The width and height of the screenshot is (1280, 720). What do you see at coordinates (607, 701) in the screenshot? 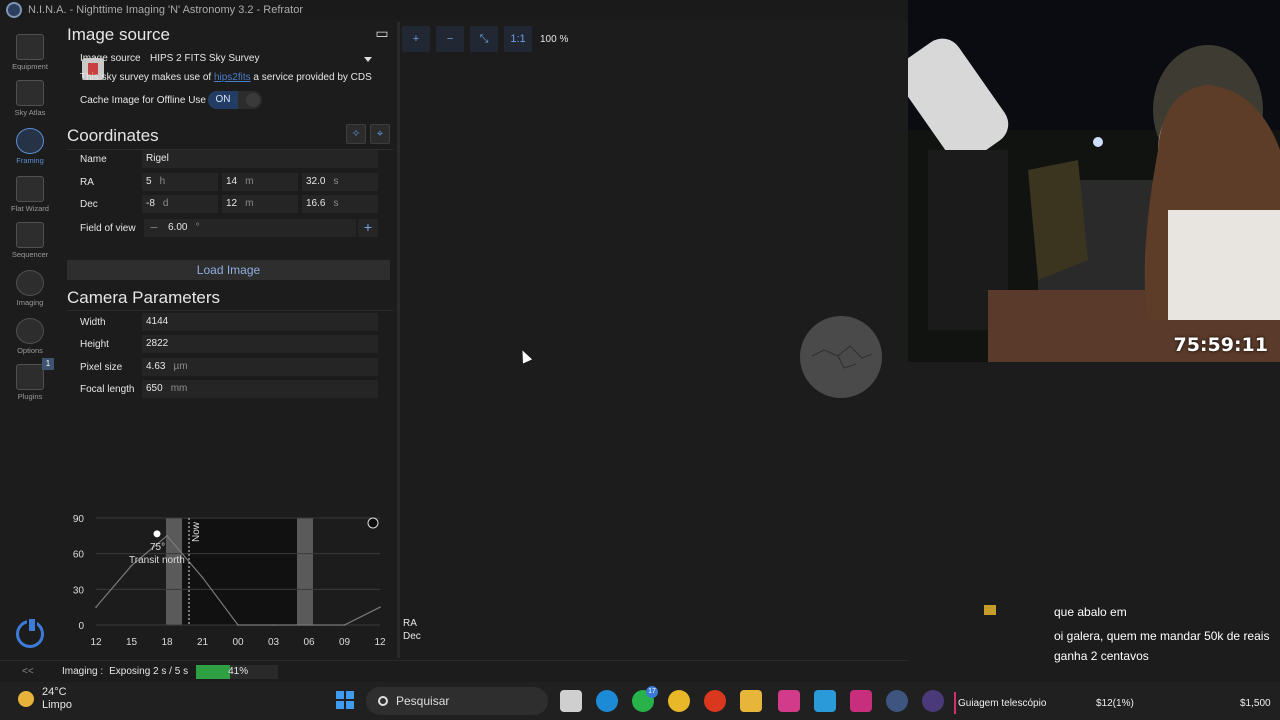
I see `edge-icon` at bounding box center [607, 701].